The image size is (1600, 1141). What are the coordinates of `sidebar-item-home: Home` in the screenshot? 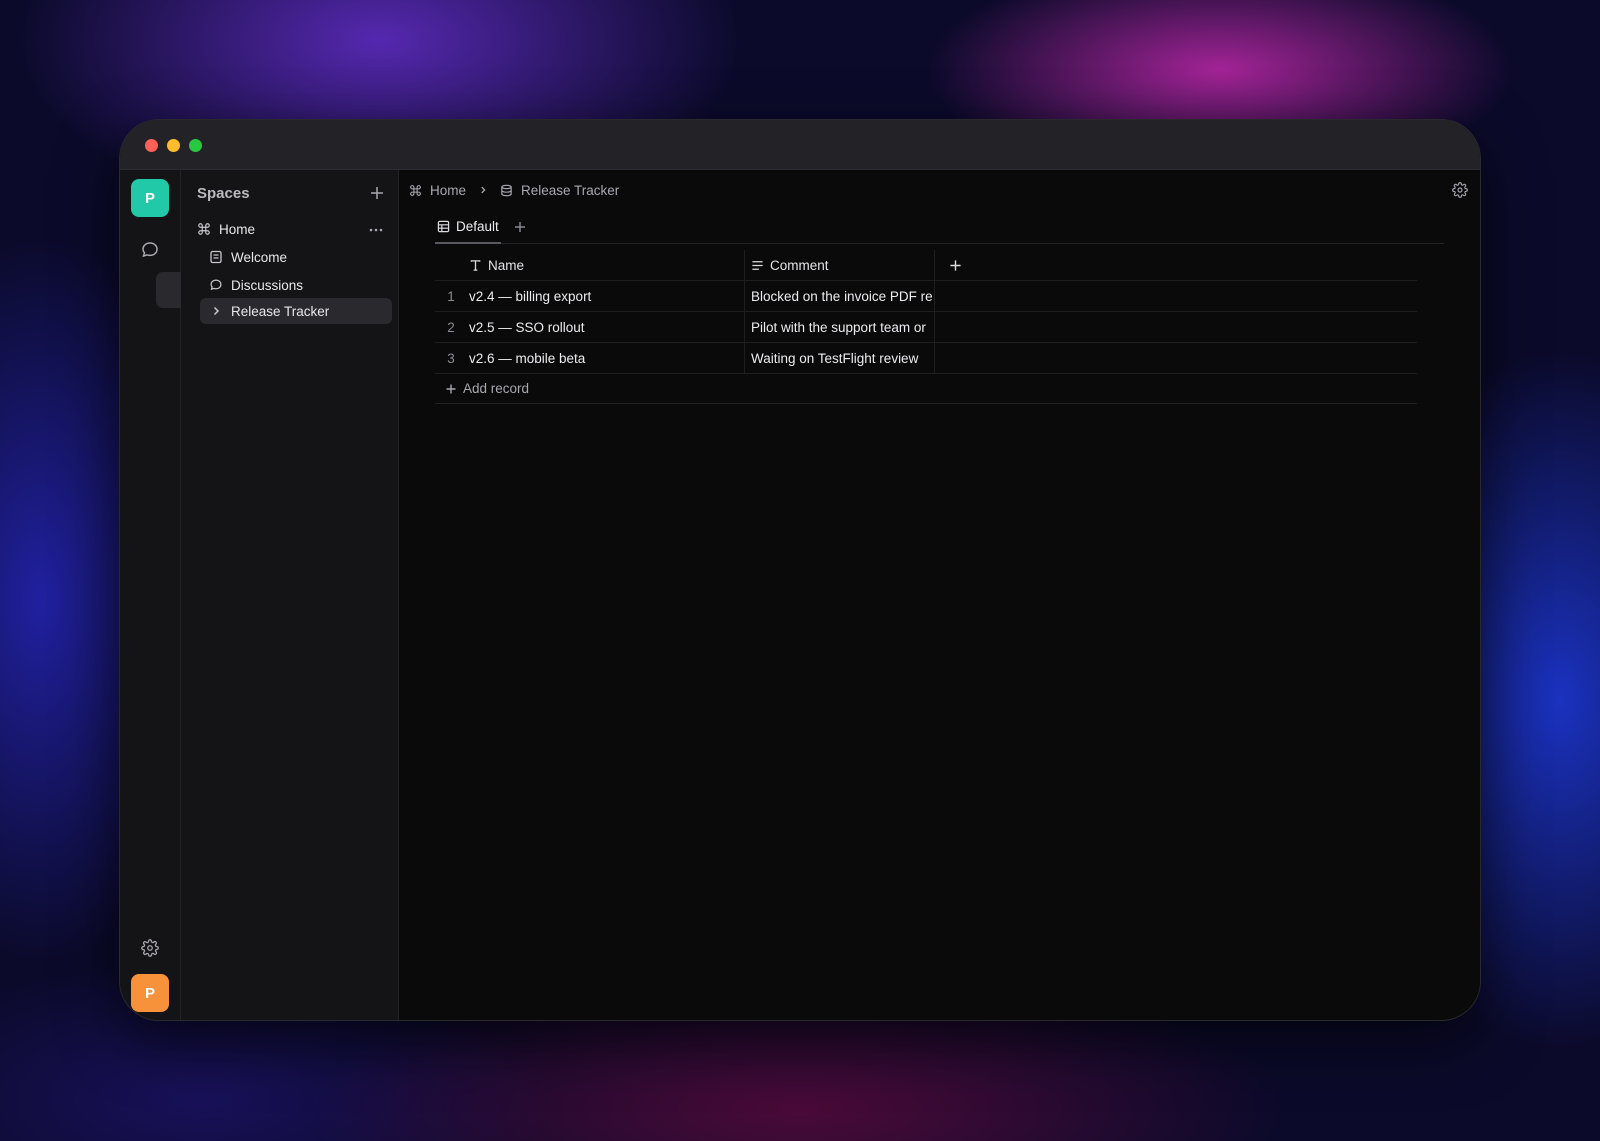 It's located at (292, 229).